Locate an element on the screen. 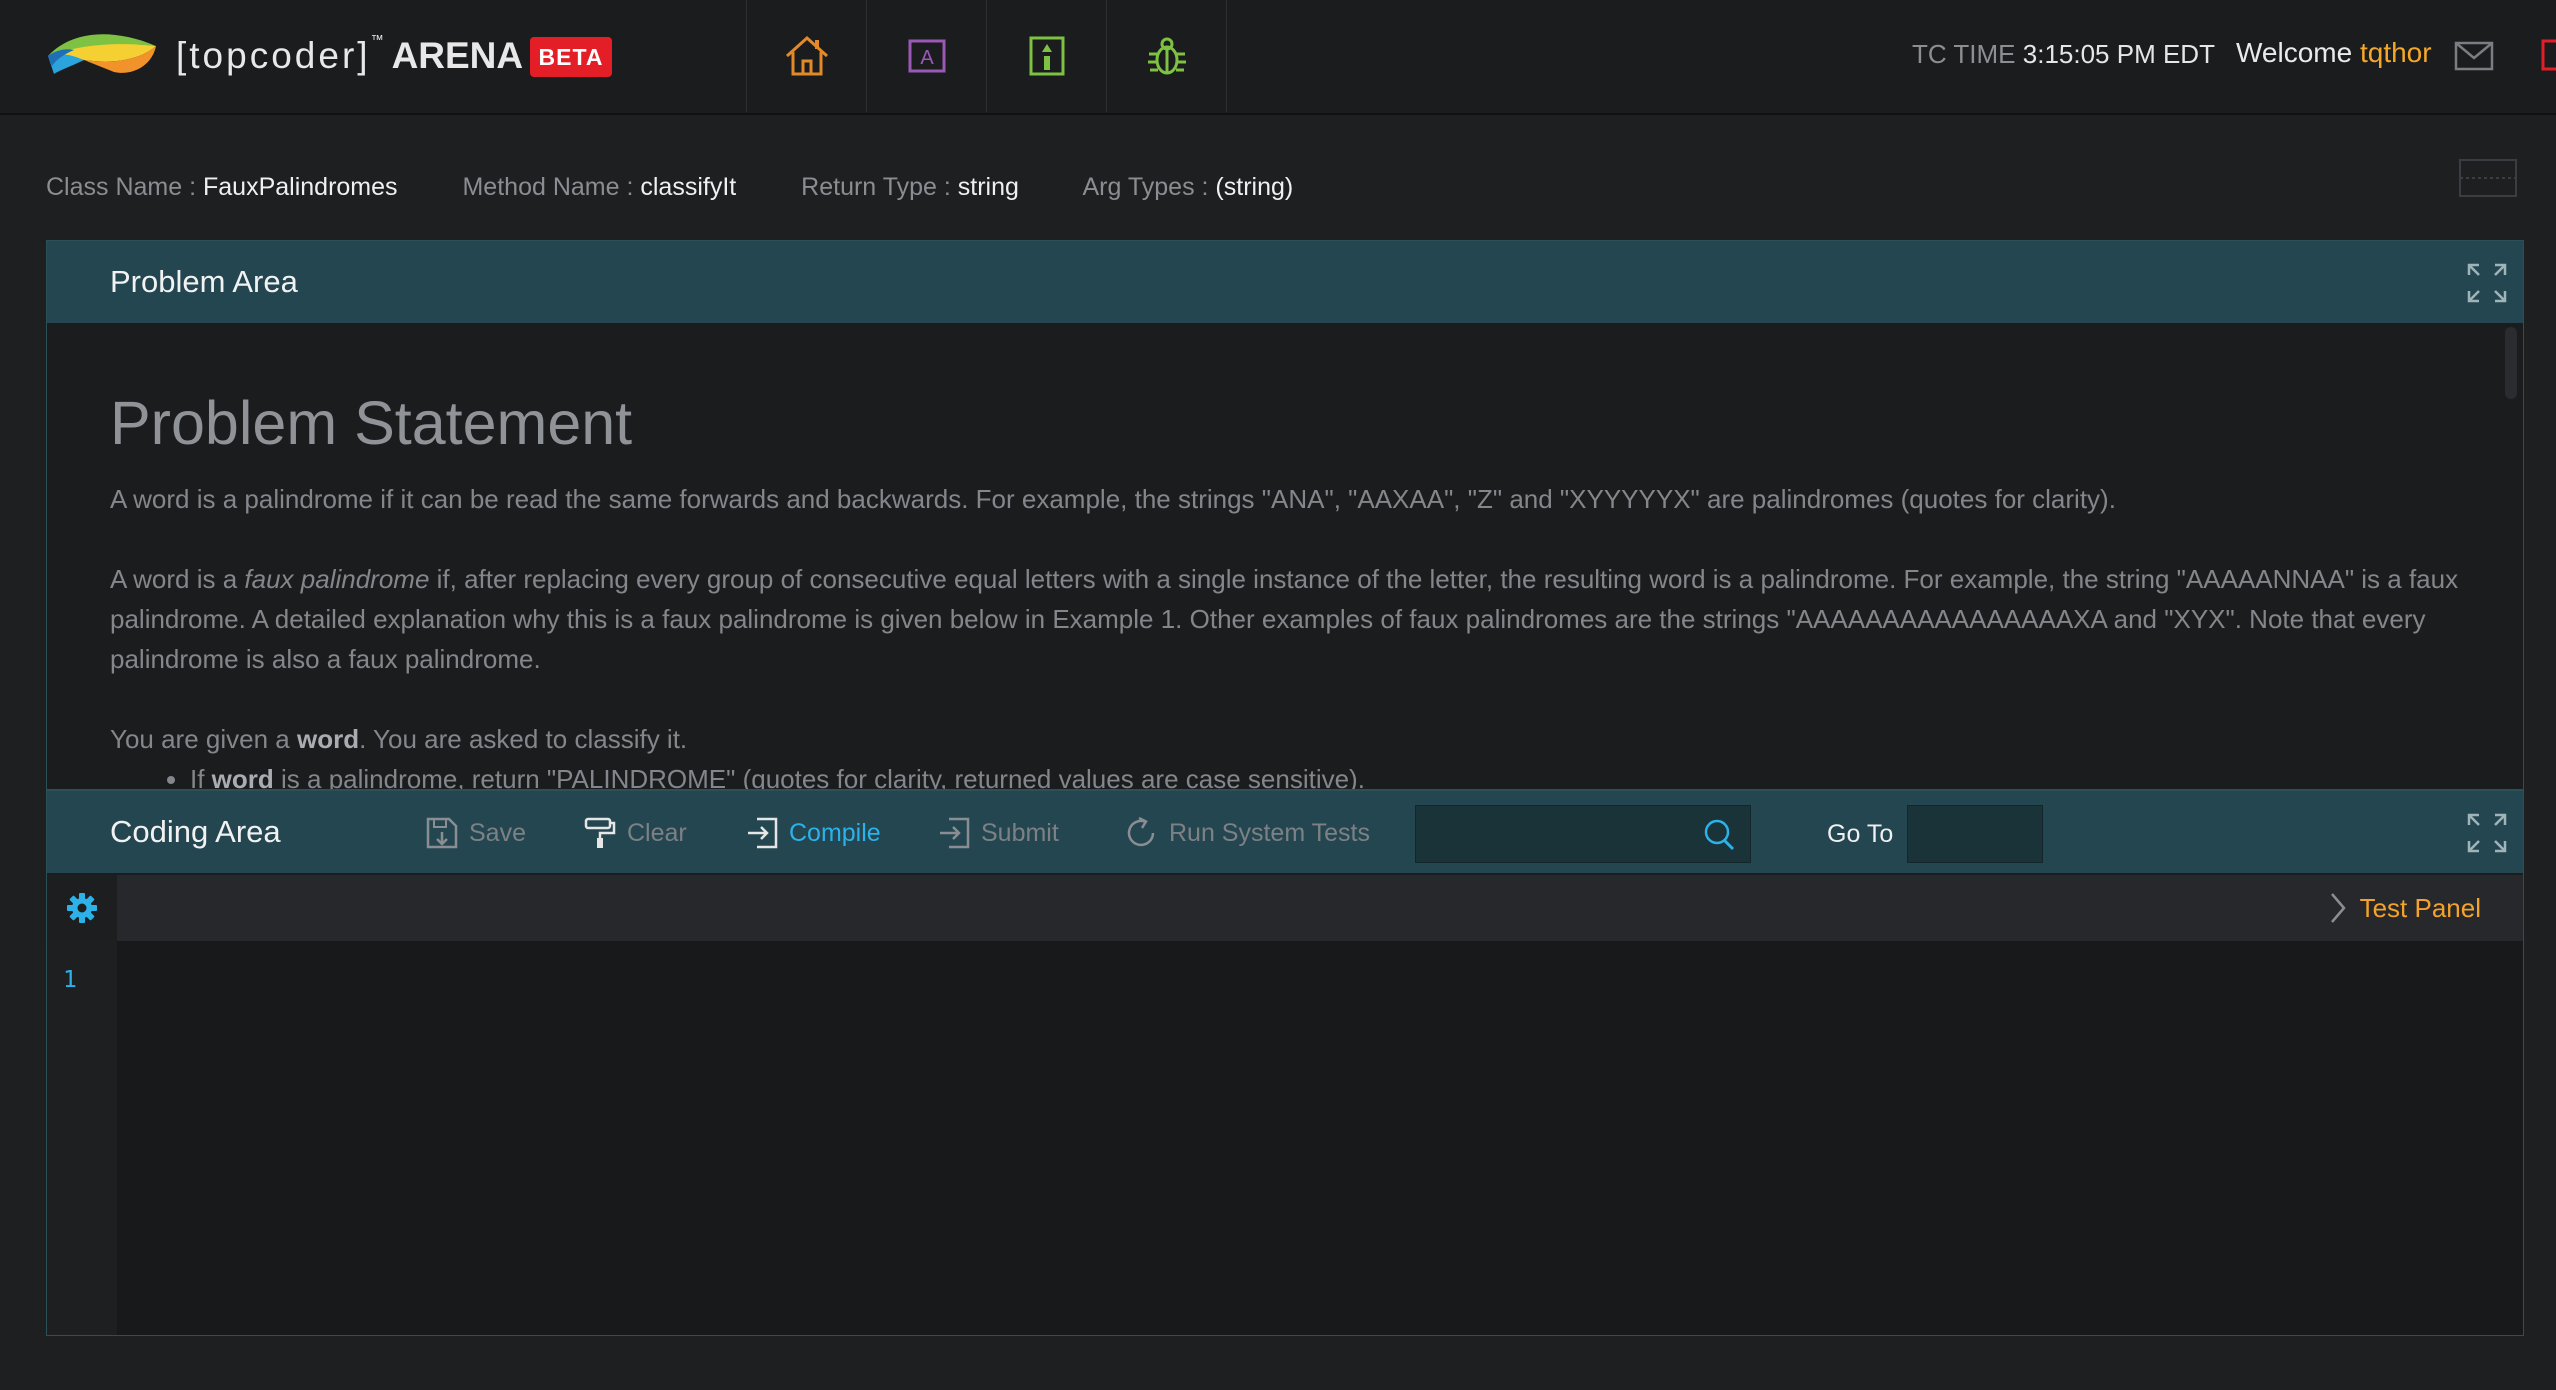  run-system-tests-label: Run System Tests is located at coordinates (1270, 832).